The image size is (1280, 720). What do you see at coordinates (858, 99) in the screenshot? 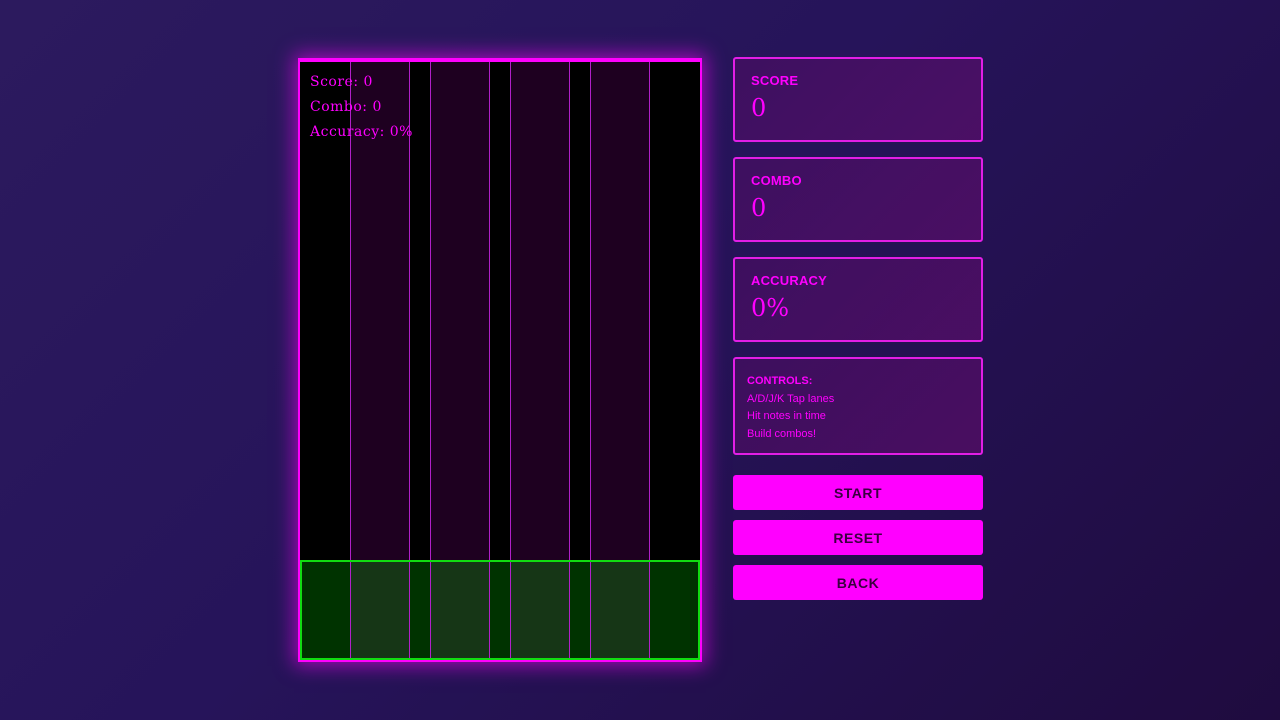
I see `score-card: SCORE 0` at bounding box center [858, 99].